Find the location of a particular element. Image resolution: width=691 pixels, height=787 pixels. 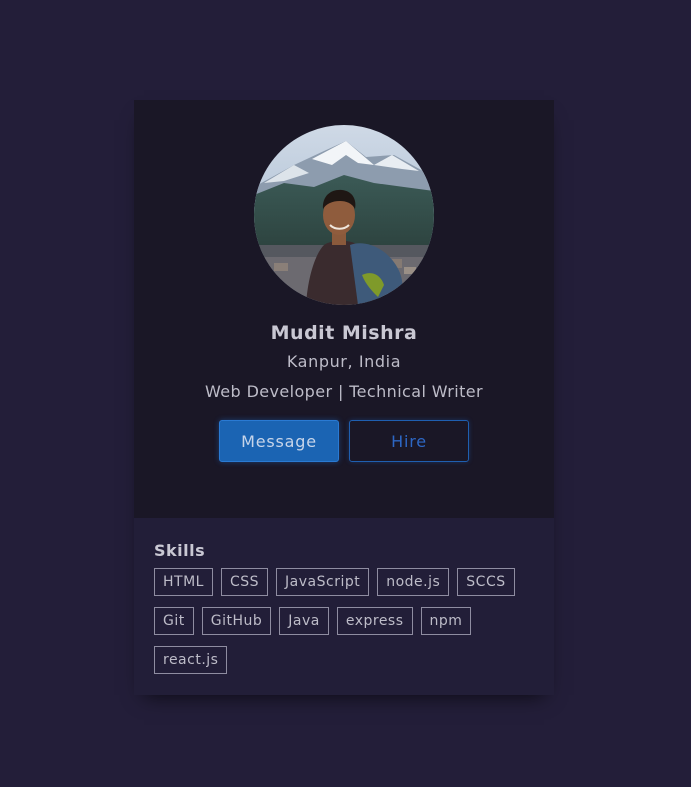

profile-location: Kanpur, India is located at coordinates (344, 361).